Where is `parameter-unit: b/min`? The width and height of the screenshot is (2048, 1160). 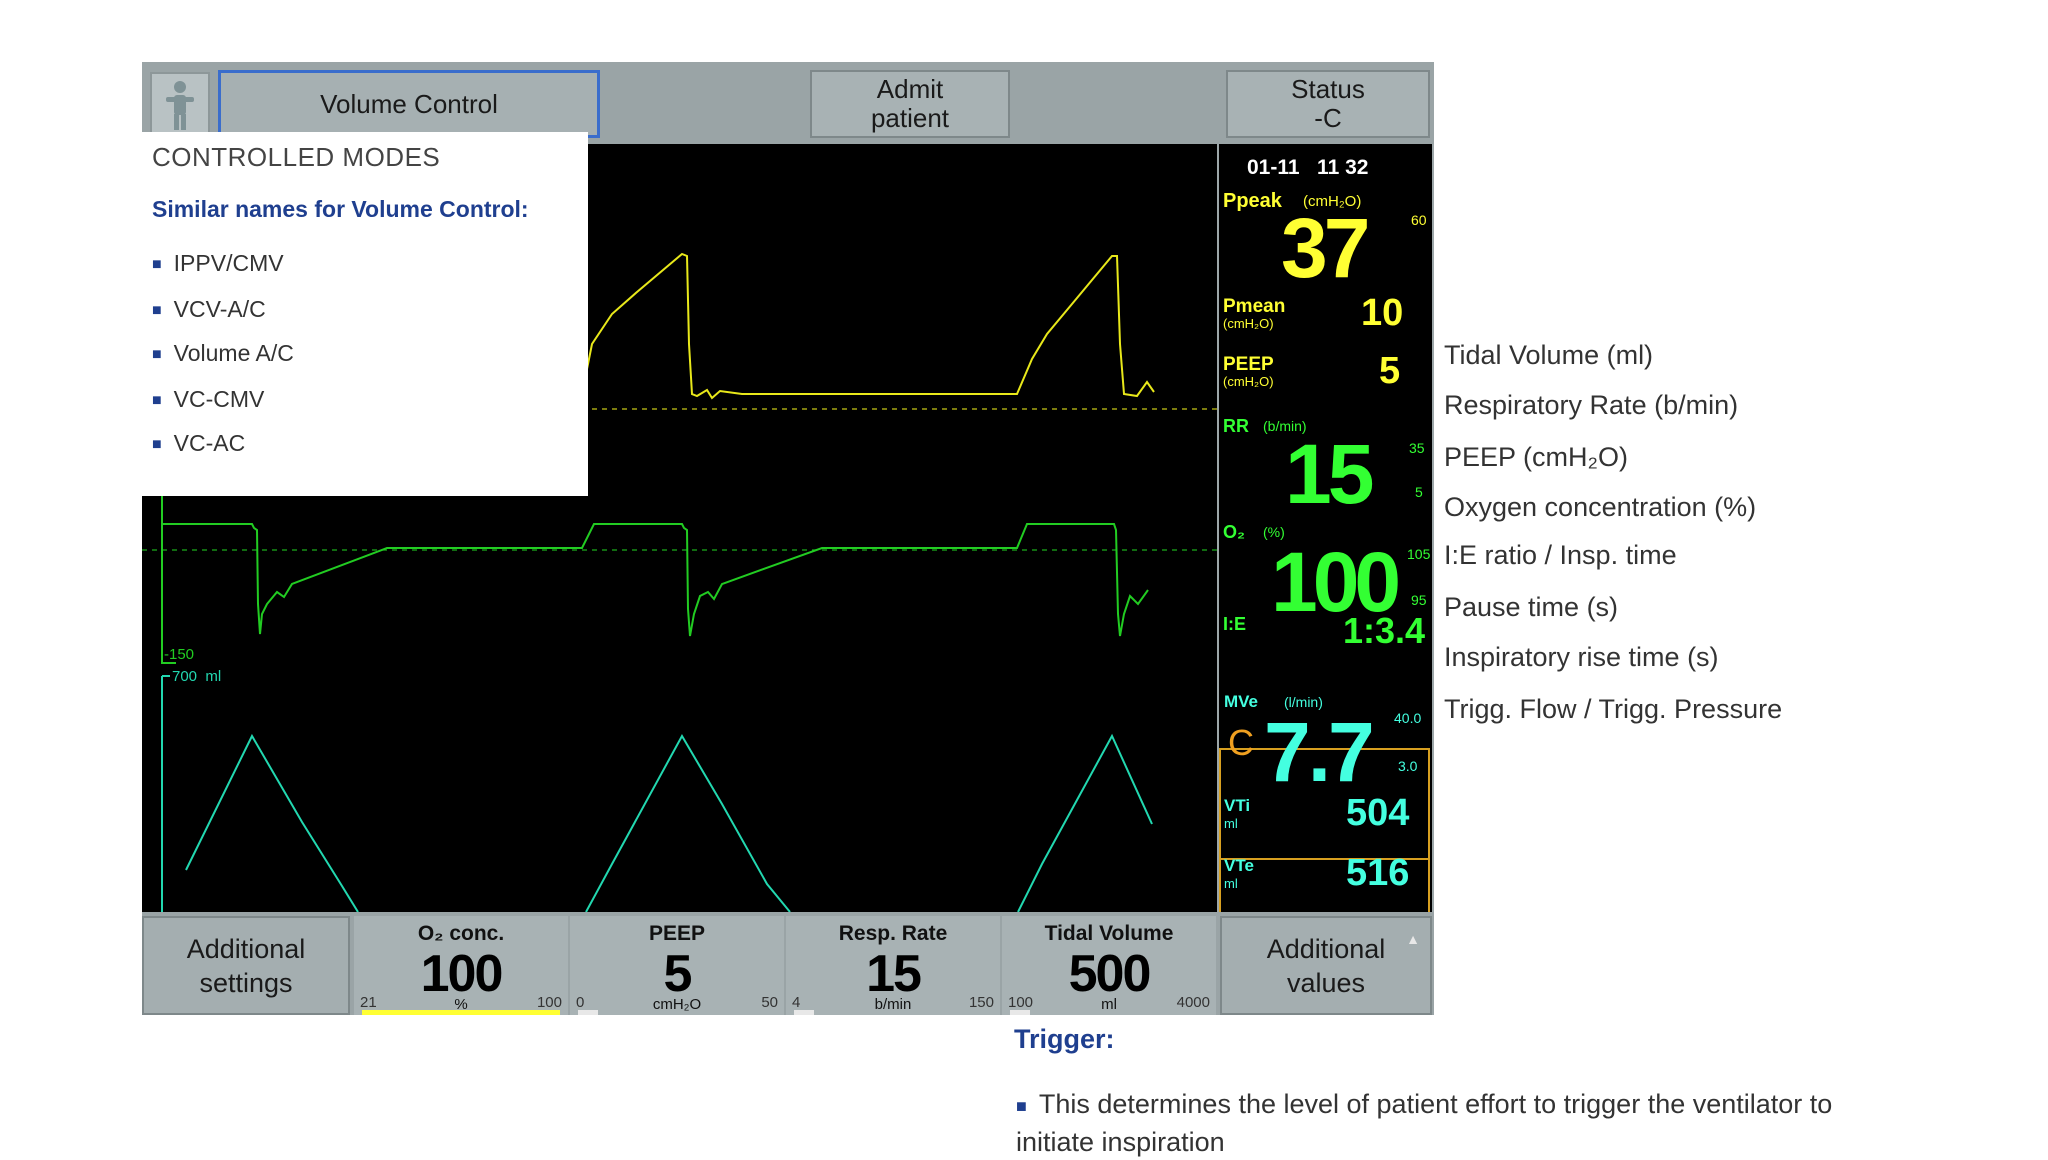
parameter-unit: b/min is located at coordinates (893, 1004).